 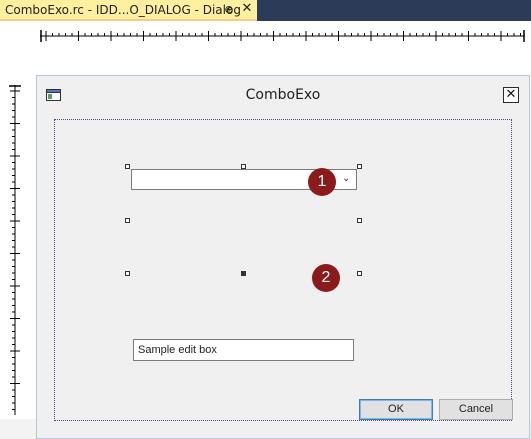 What do you see at coordinates (359, 273) in the screenshot?
I see `selection-handle-bottom-right` at bounding box center [359, 273].